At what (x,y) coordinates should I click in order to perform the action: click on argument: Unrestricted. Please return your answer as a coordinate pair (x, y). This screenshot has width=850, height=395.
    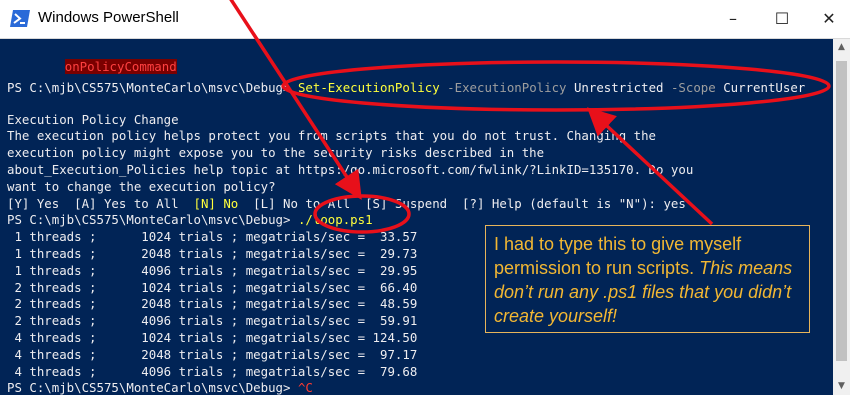
    Looking at the image, I should click on (618, 87).